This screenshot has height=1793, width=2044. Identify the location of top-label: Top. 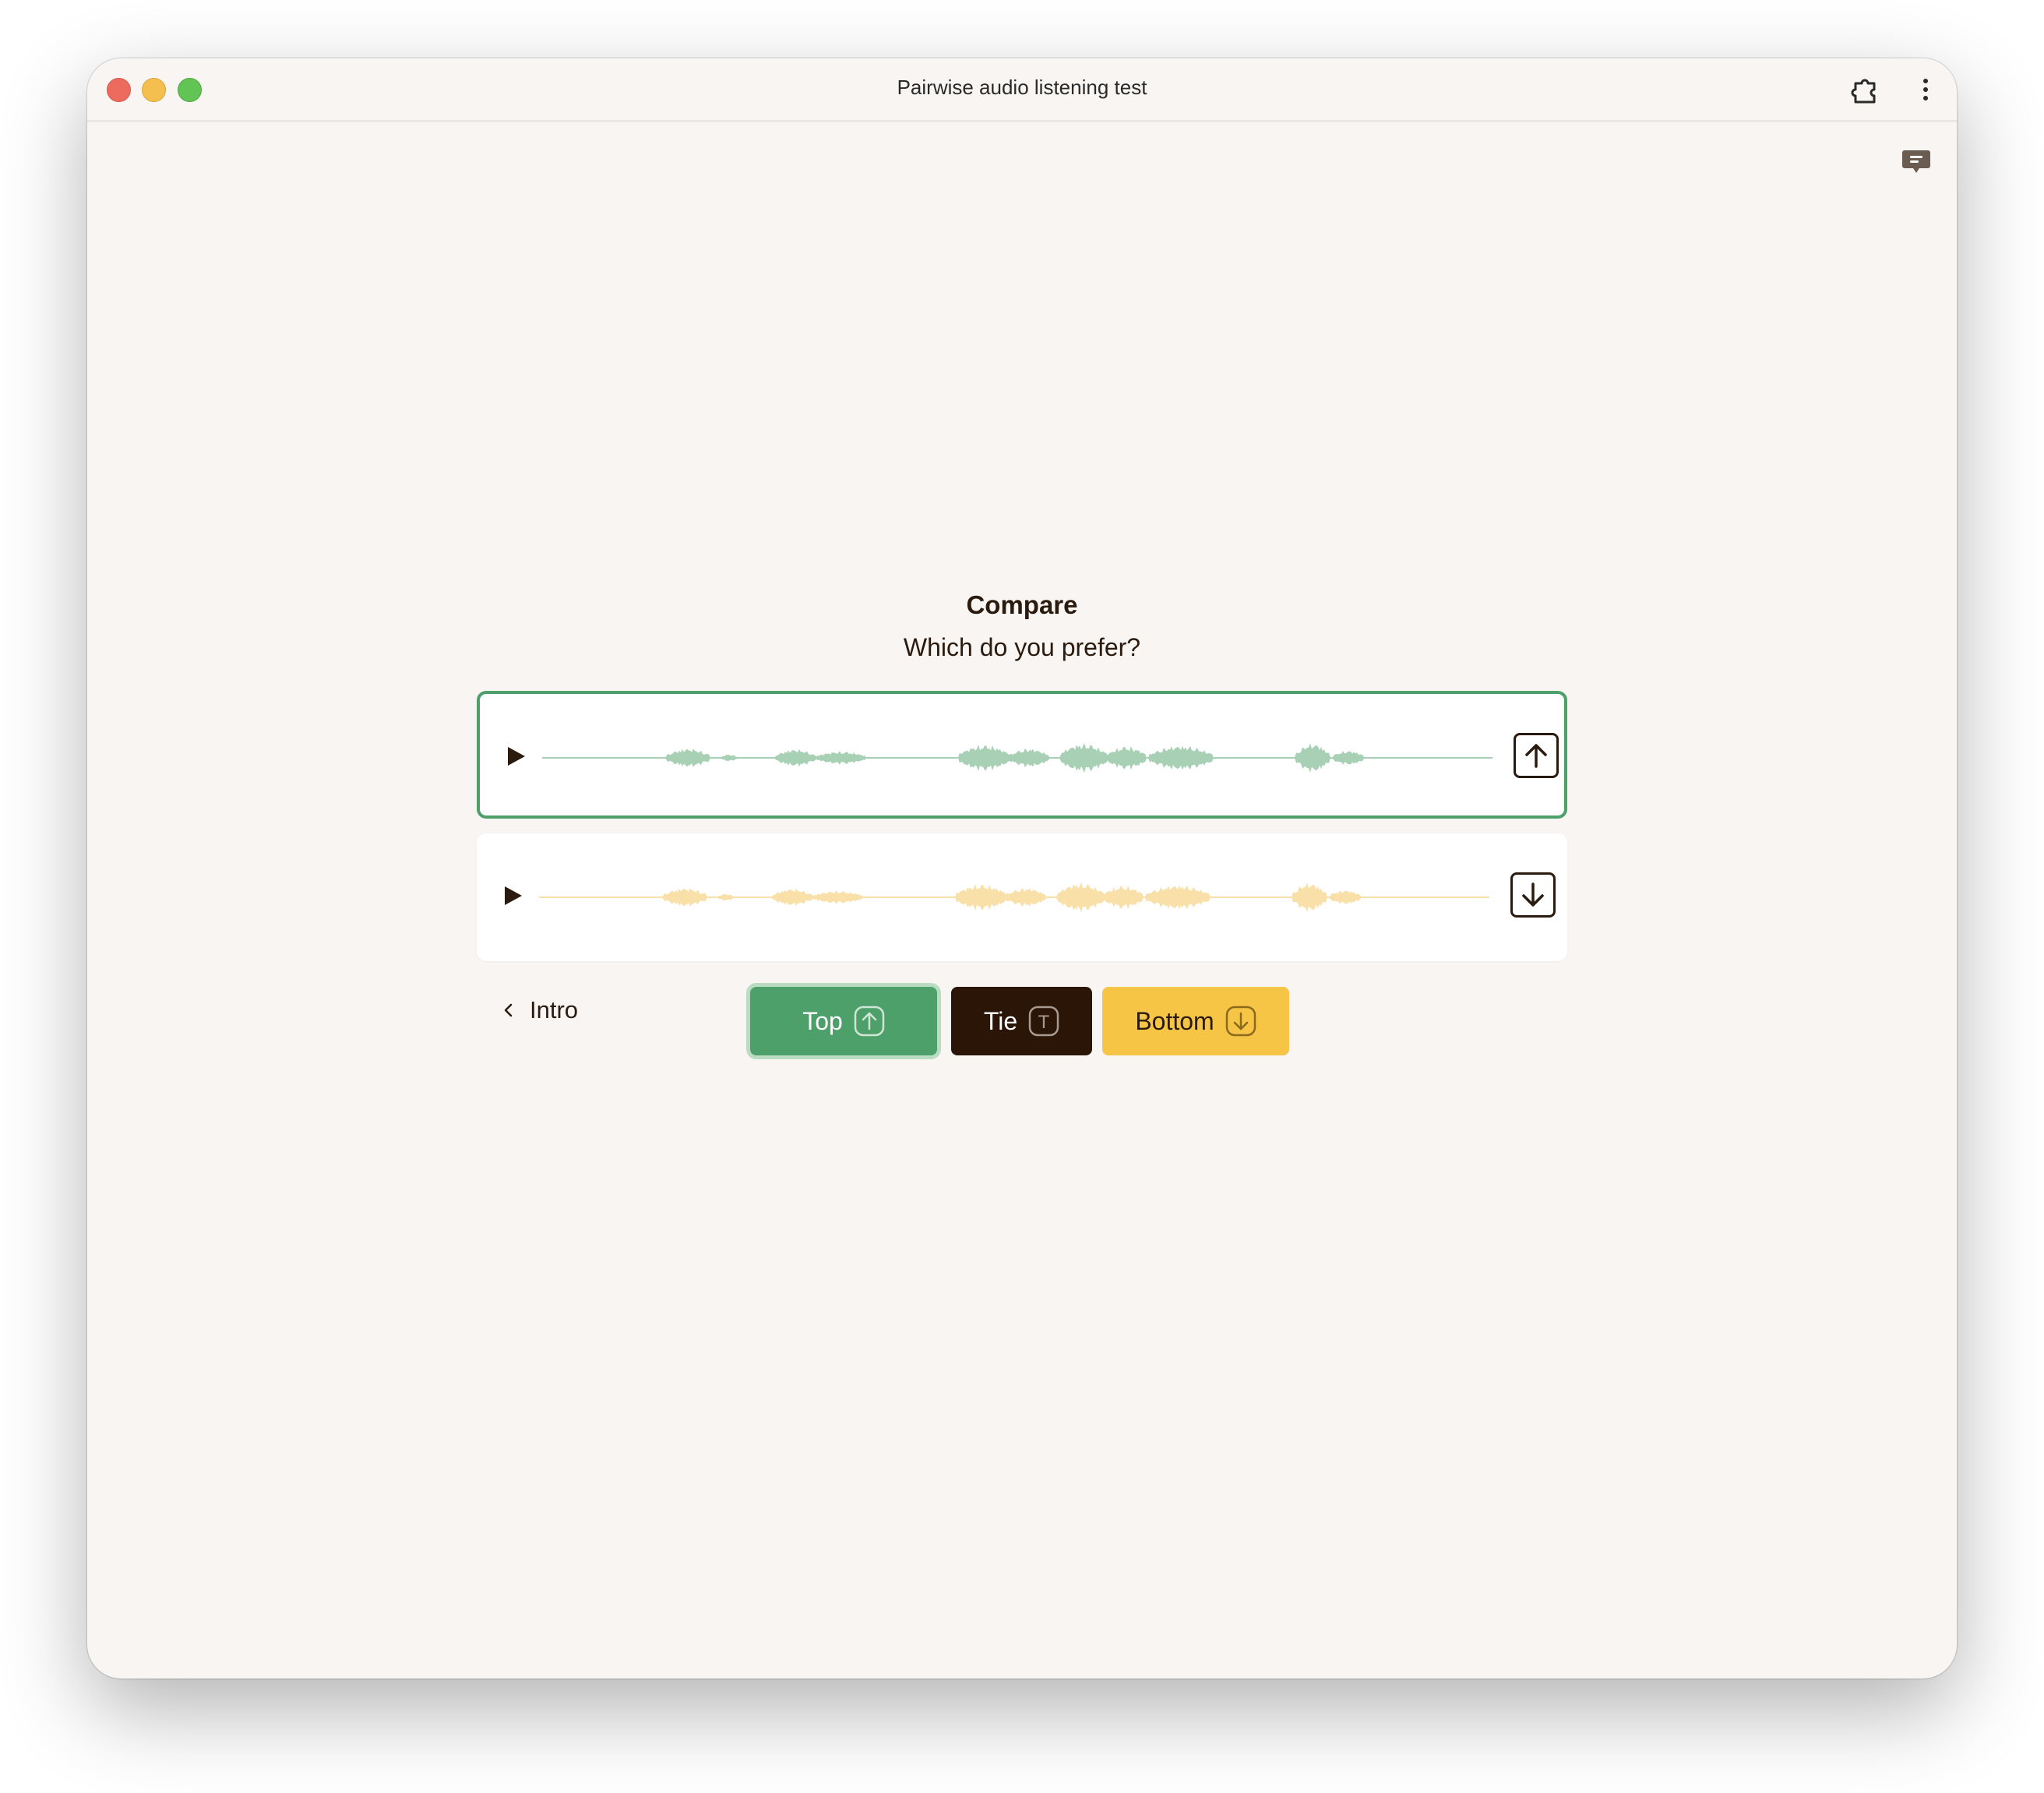
(822, 1020).